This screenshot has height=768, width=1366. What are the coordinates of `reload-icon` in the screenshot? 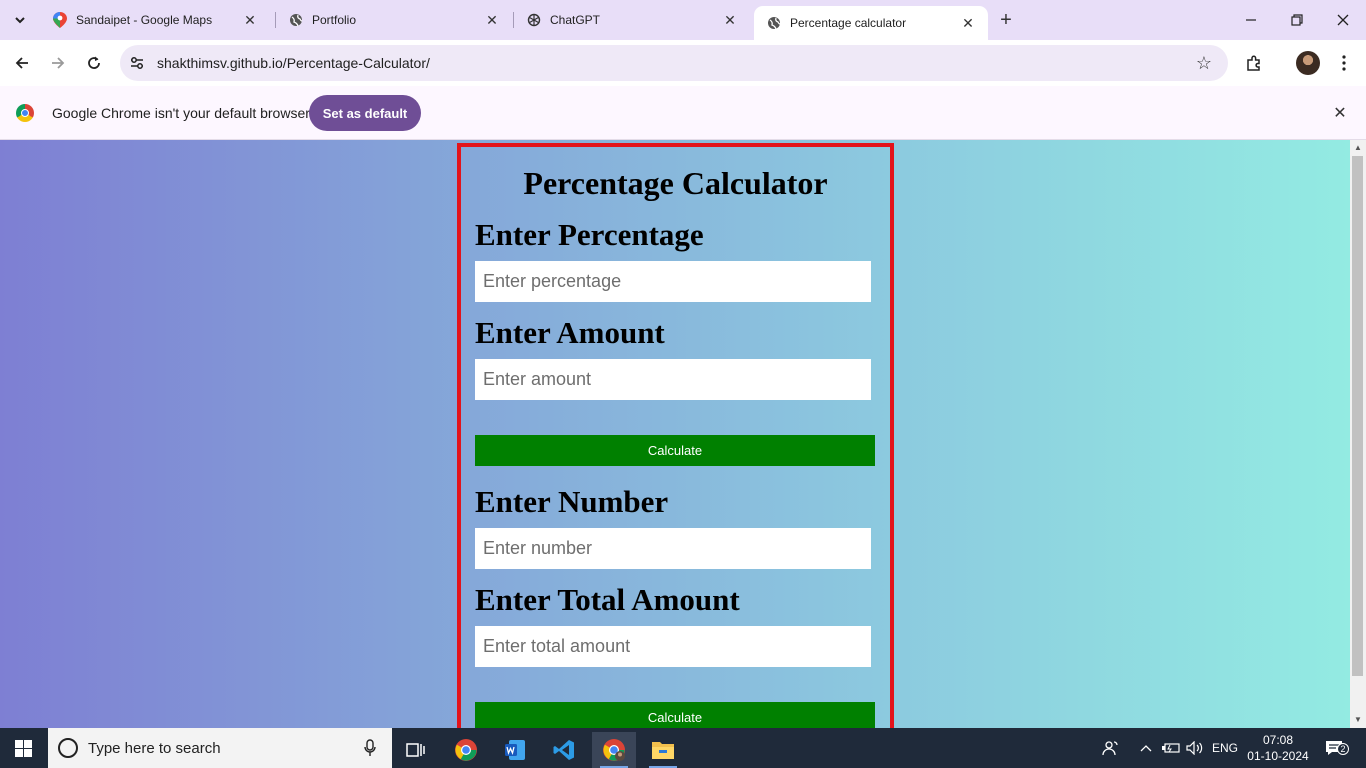 It's located at (94, 62).